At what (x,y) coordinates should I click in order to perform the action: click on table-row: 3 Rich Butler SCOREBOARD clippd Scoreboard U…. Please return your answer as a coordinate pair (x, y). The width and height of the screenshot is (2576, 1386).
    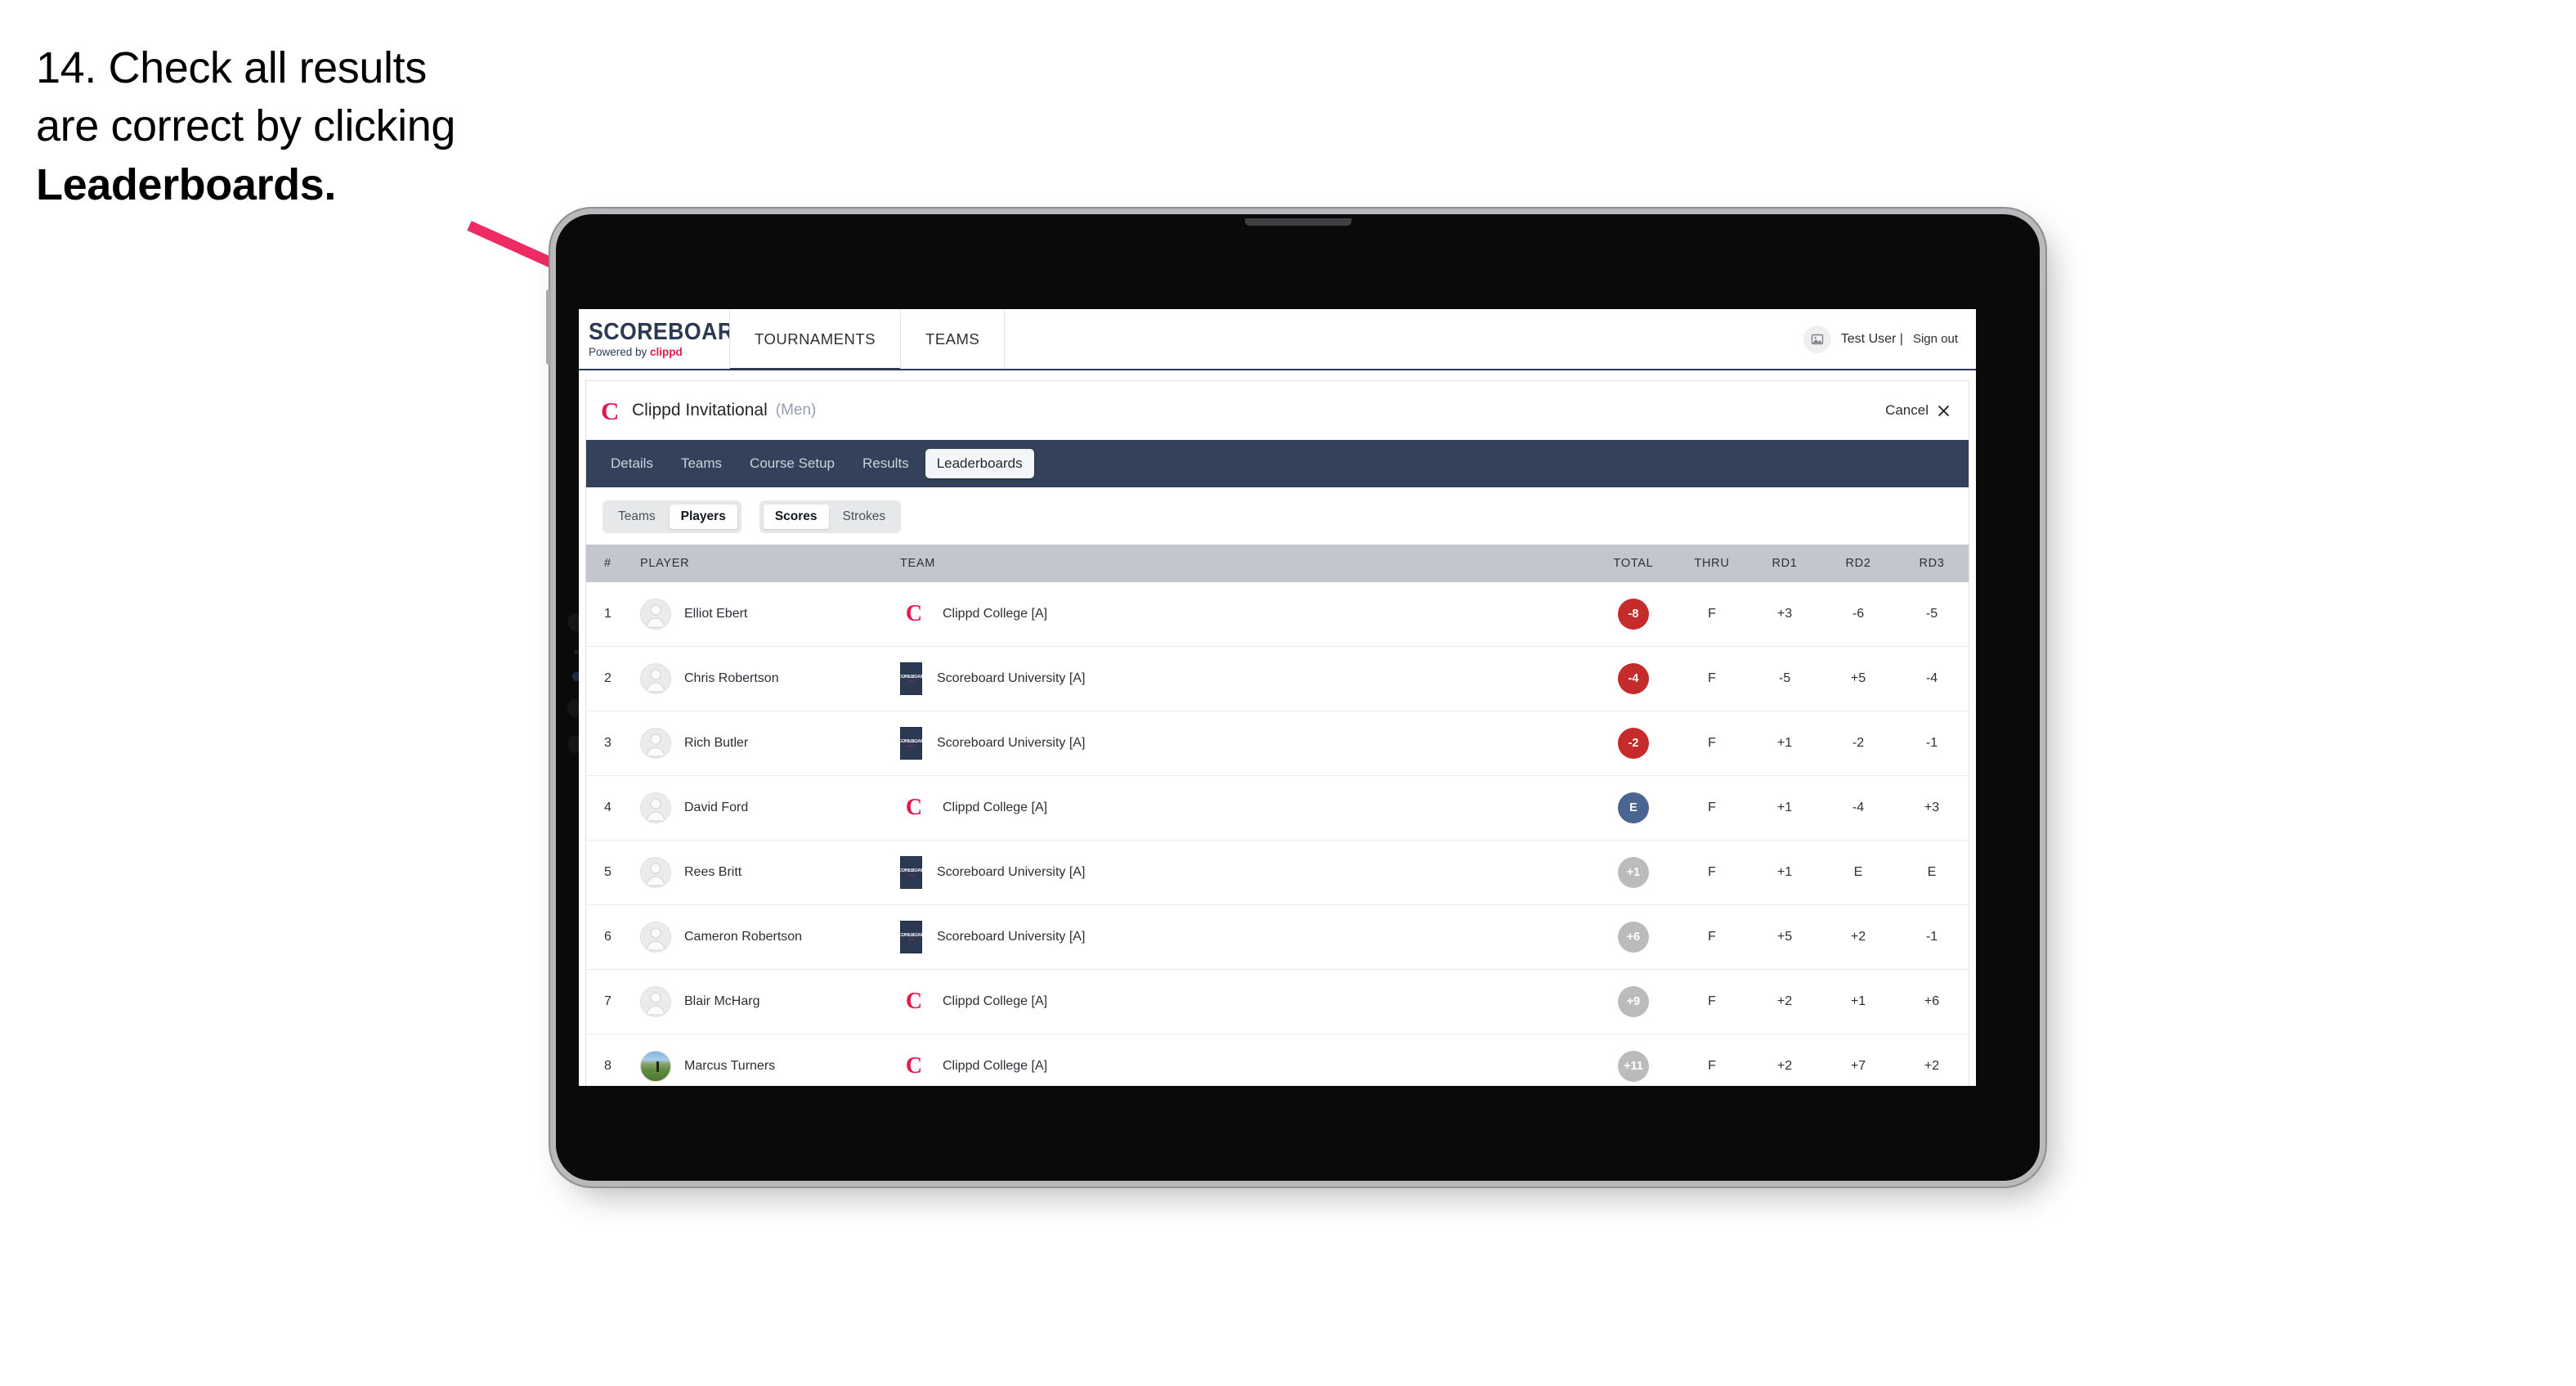
    Looking at the image, I should click on (1278, 743).